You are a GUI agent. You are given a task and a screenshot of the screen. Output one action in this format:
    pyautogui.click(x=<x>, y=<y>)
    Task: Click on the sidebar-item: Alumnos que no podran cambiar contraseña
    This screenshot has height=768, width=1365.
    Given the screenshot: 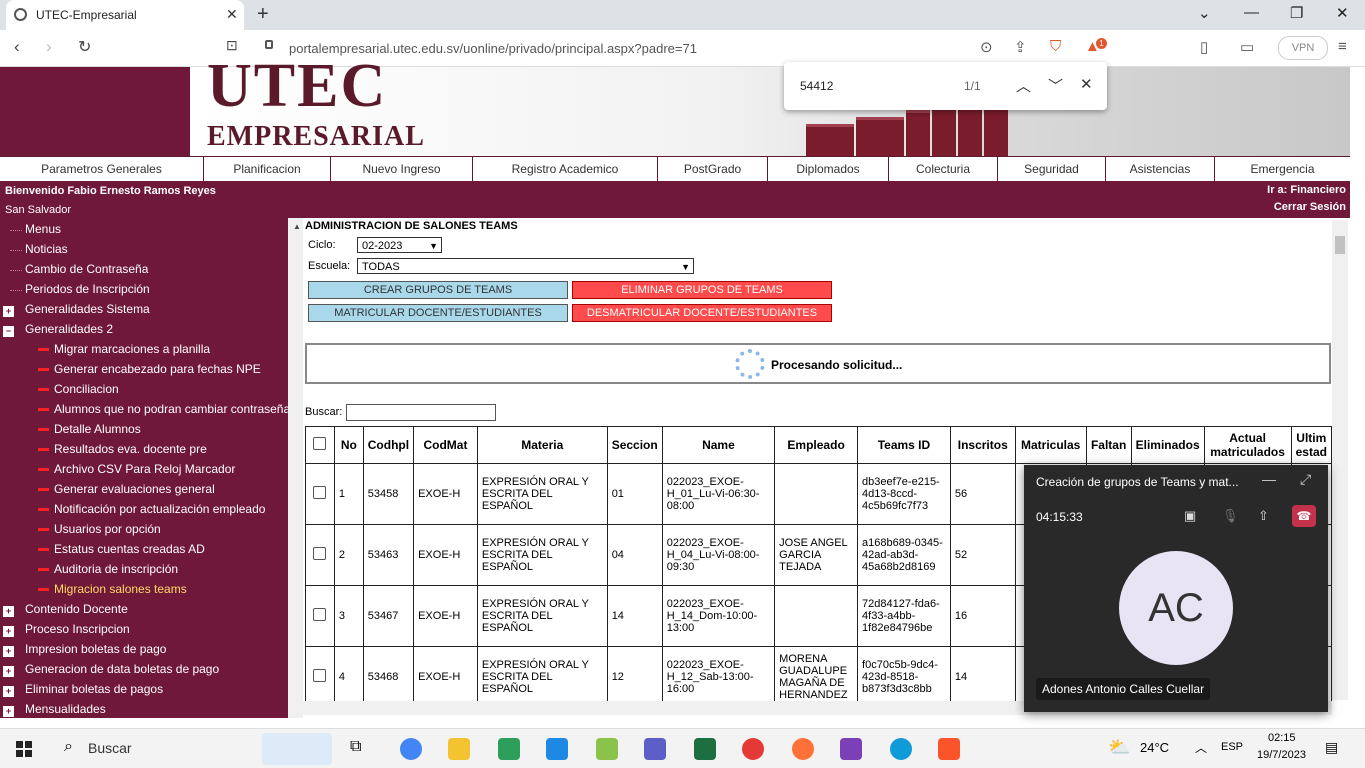 What is the action you would take?
    pyautogui.click(x=171, y=409)
    